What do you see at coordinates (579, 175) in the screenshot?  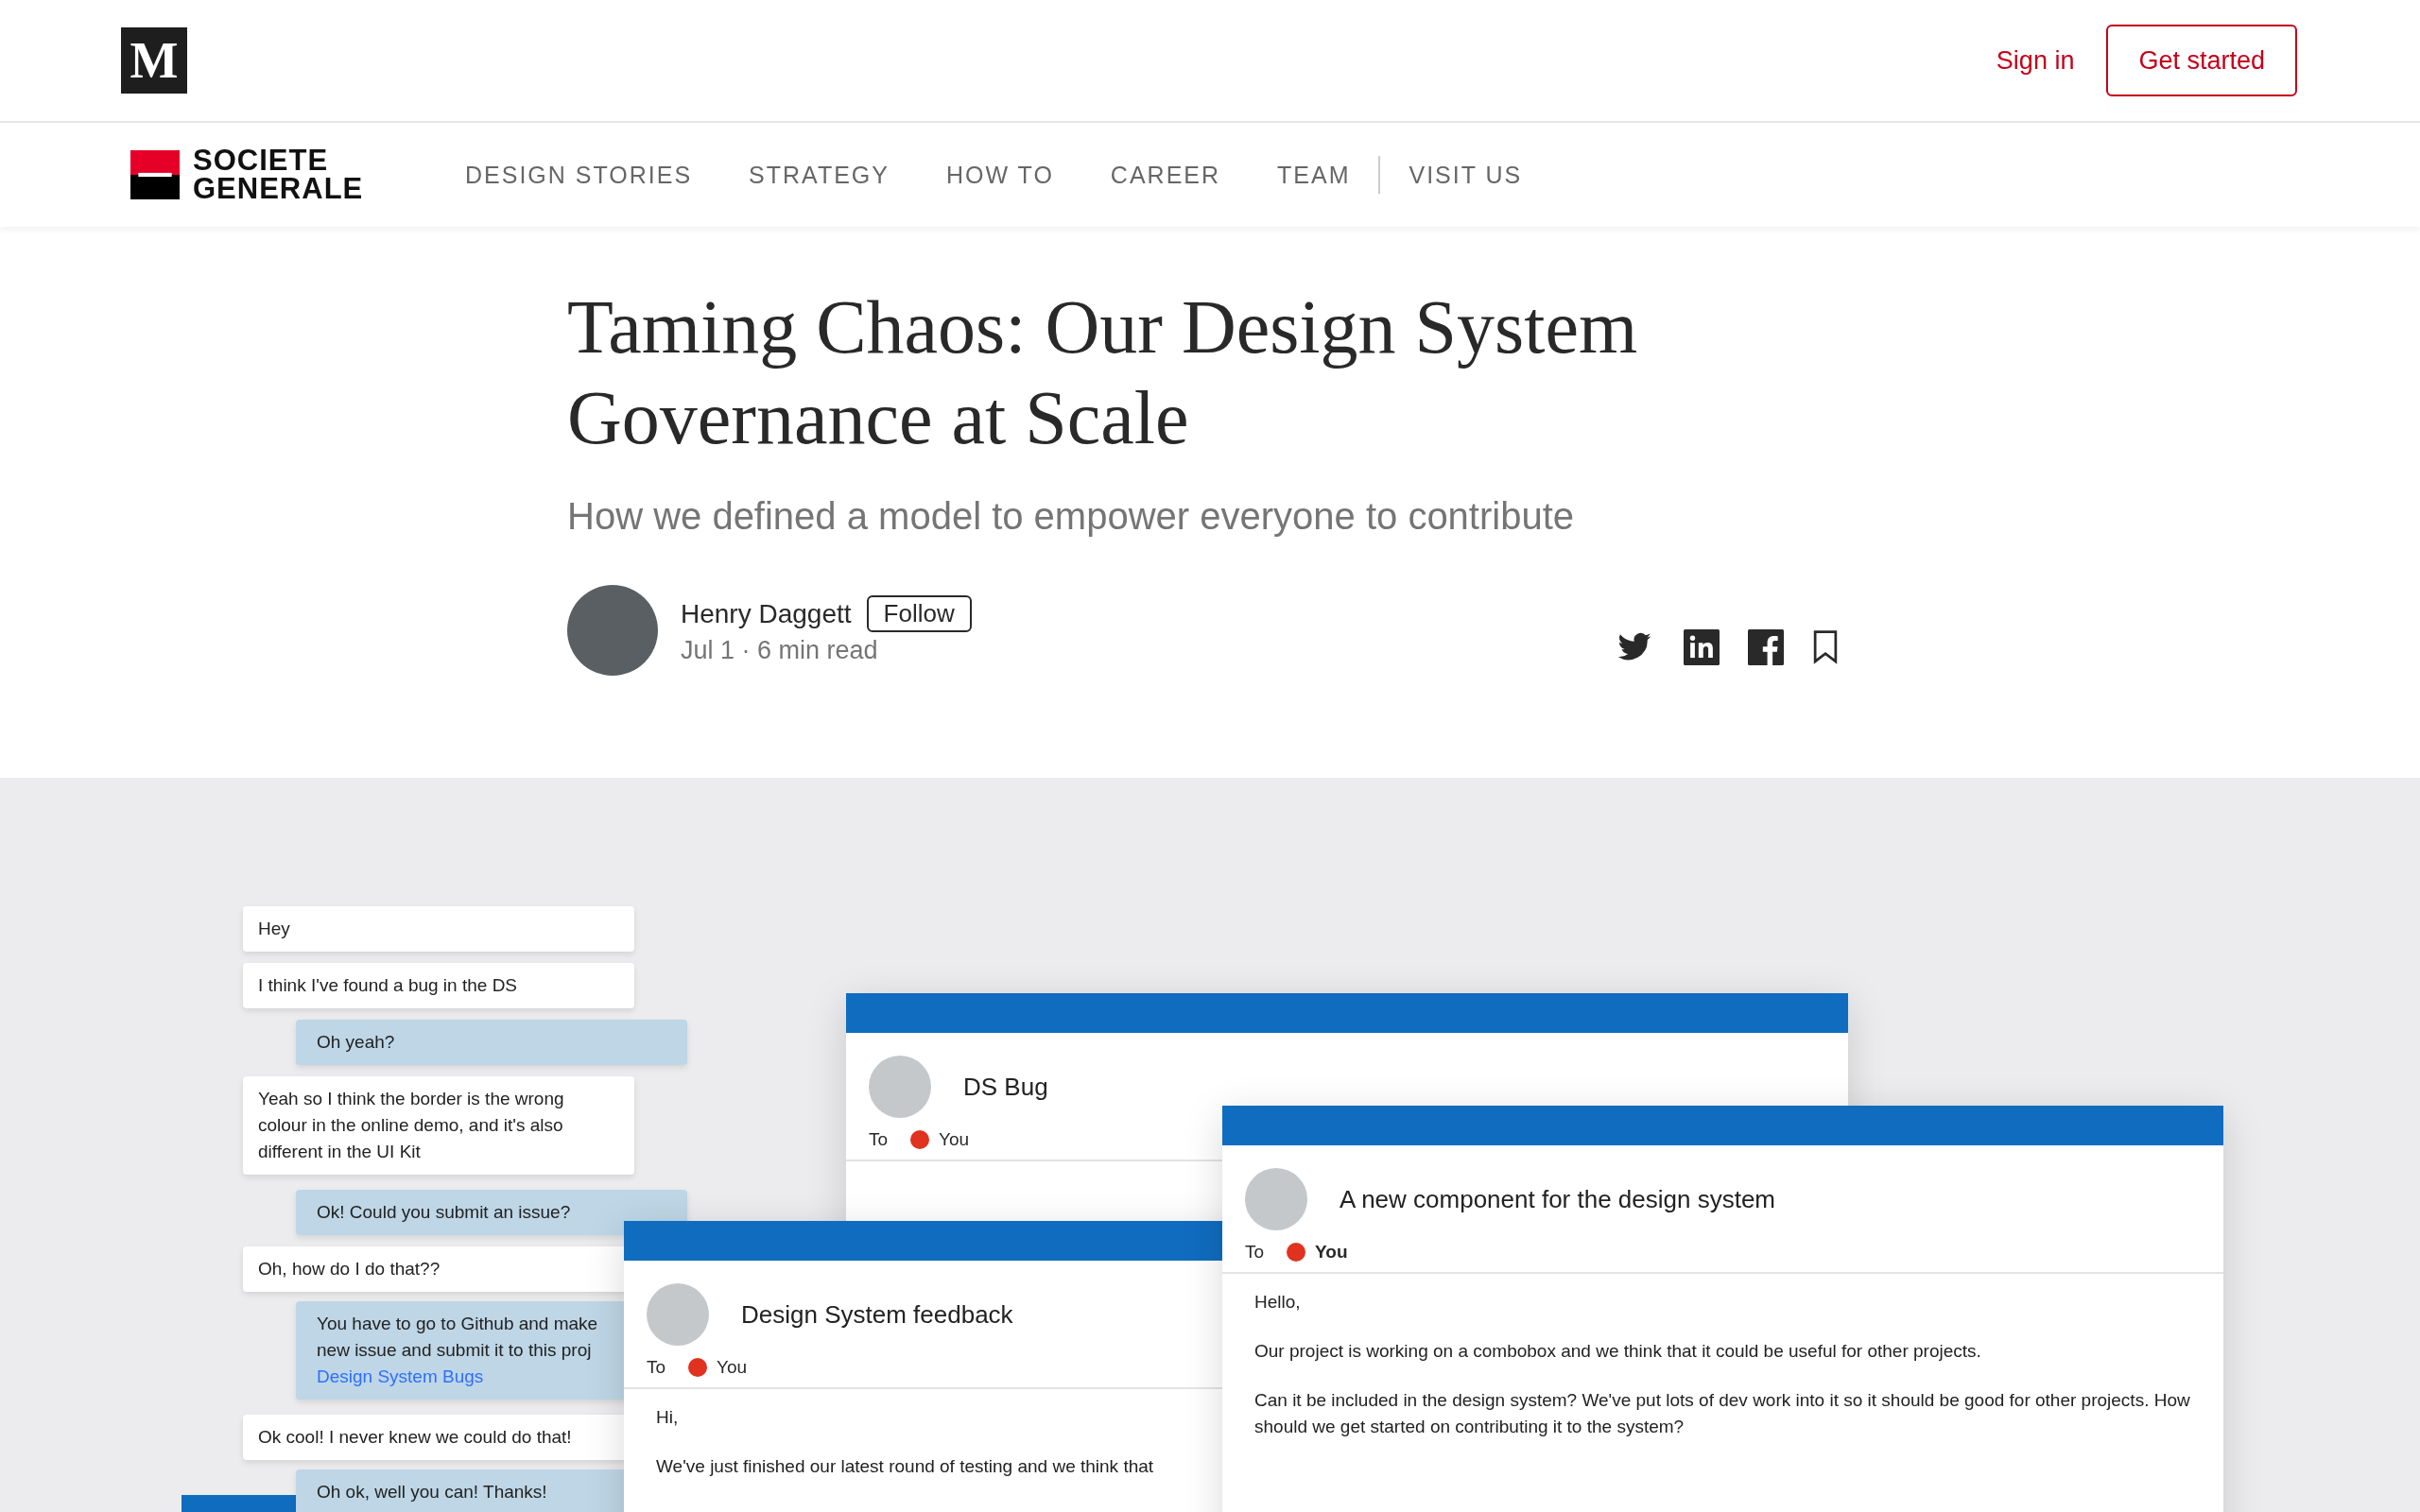 I see `nav-link: DESIGN STORIES` at bounding box center [579, 175].